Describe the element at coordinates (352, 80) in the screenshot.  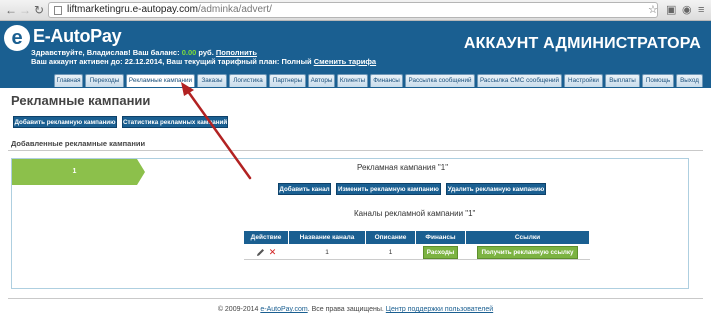
I see `tab-clients: Клиенты` at that location.